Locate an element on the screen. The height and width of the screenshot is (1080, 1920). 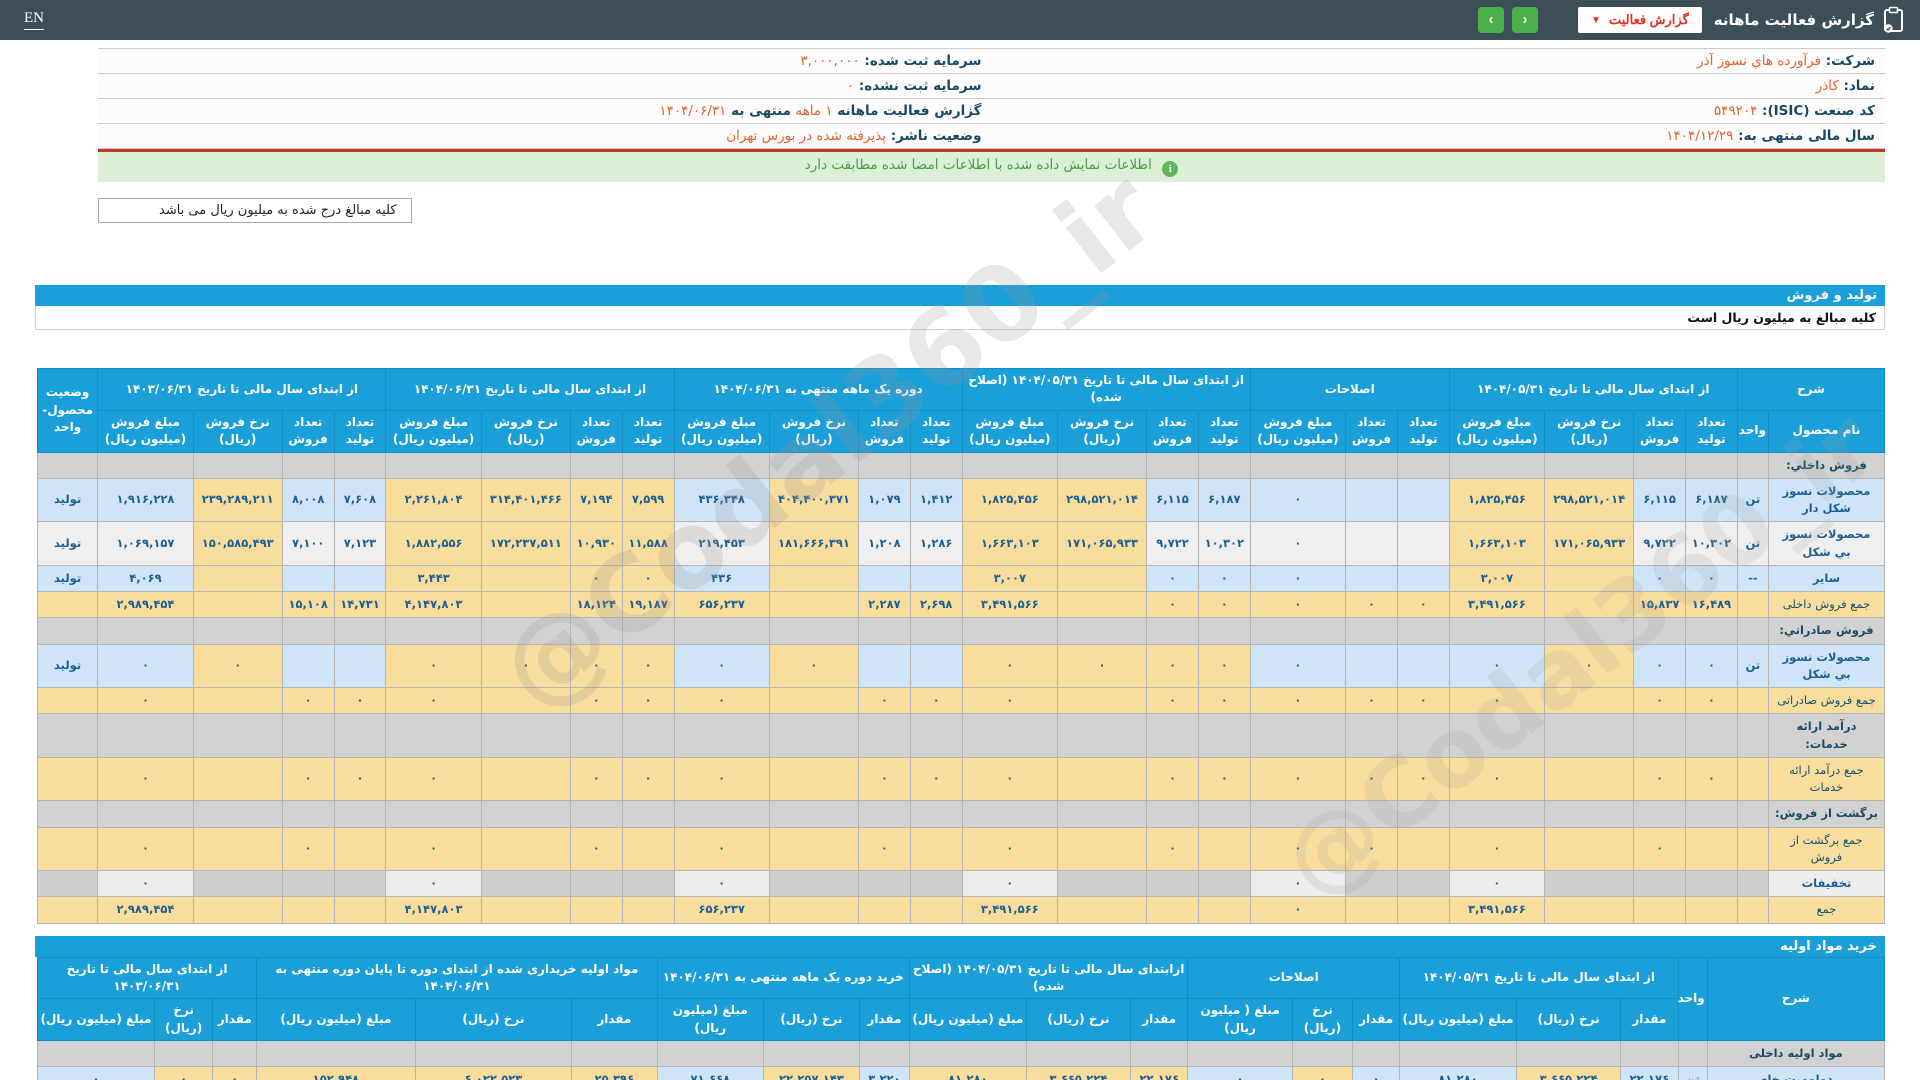
column-header: تعداد تولید is located at coordinates (648, 431).